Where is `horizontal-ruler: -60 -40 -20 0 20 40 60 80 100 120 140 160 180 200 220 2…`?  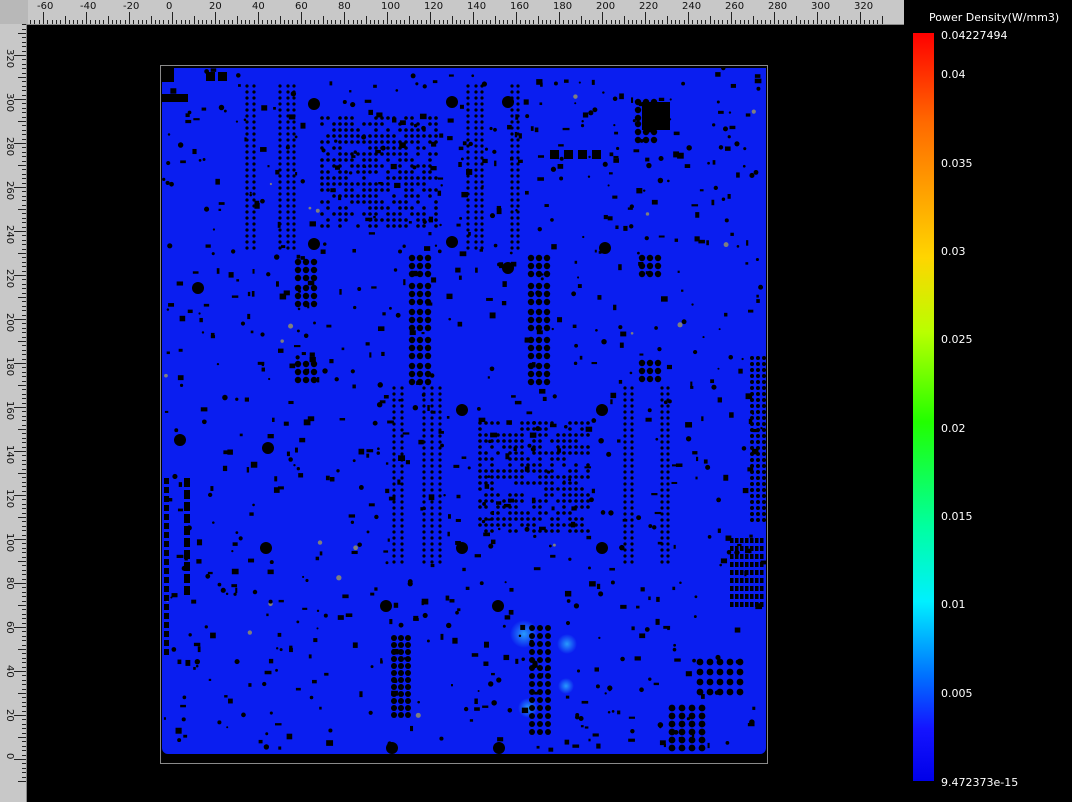 horizontal-ruler: -60 -40 -20 0 20 40 60 80 100 120 140 160 180 200 220 2… is located at coordinates (466, 12).